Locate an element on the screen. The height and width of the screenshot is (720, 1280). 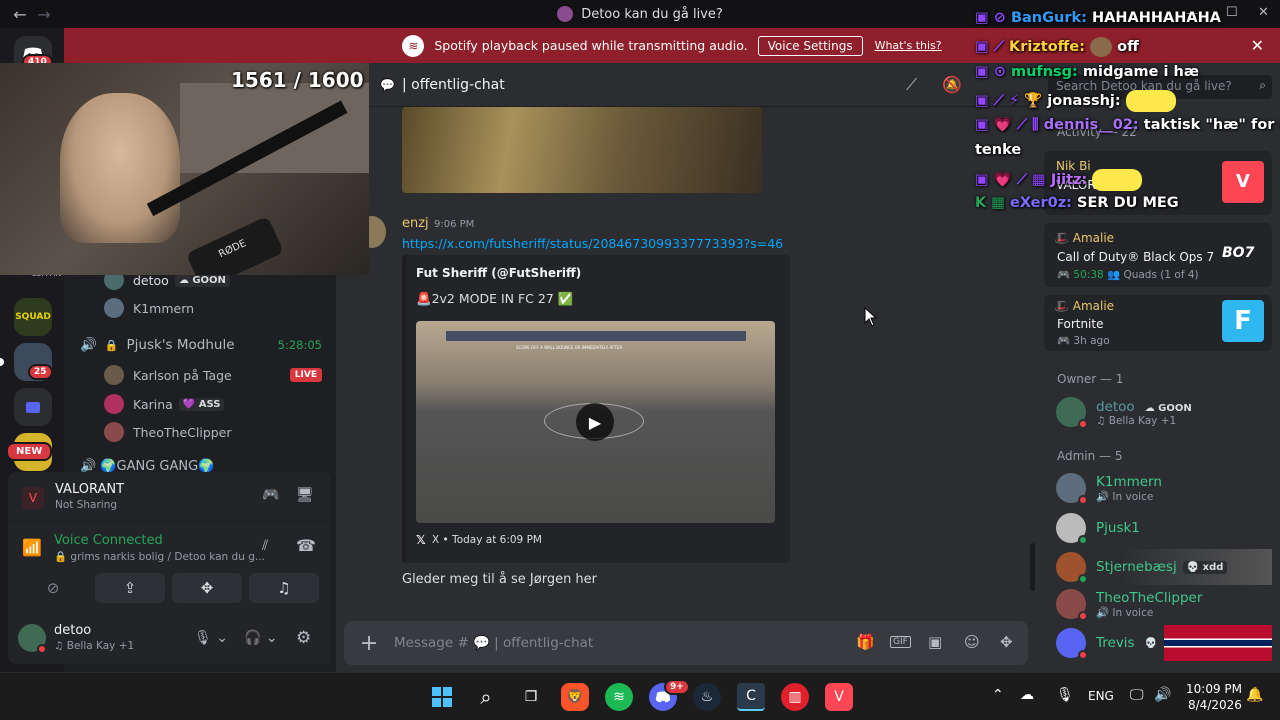
notification-bell-icon: 🔔 is located at coordinates (1254, 695).